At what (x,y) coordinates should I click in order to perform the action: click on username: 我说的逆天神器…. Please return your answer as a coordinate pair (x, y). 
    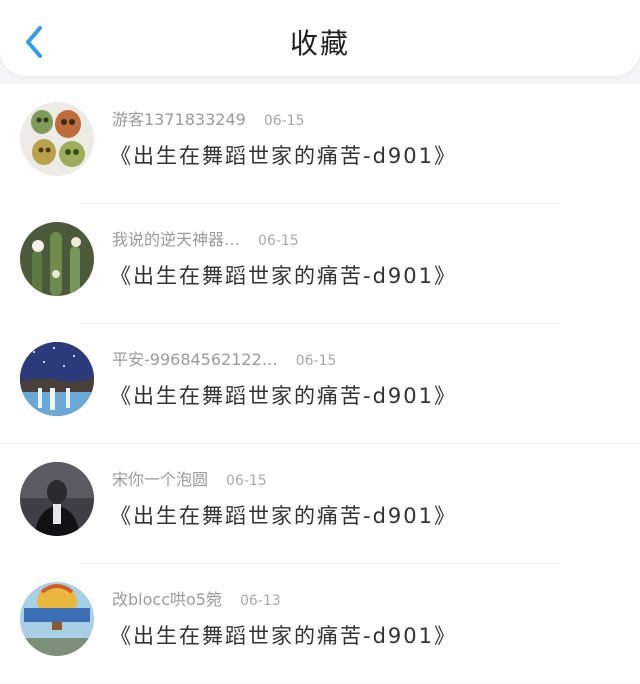
    Looking at the image, I should click on (176, 239).